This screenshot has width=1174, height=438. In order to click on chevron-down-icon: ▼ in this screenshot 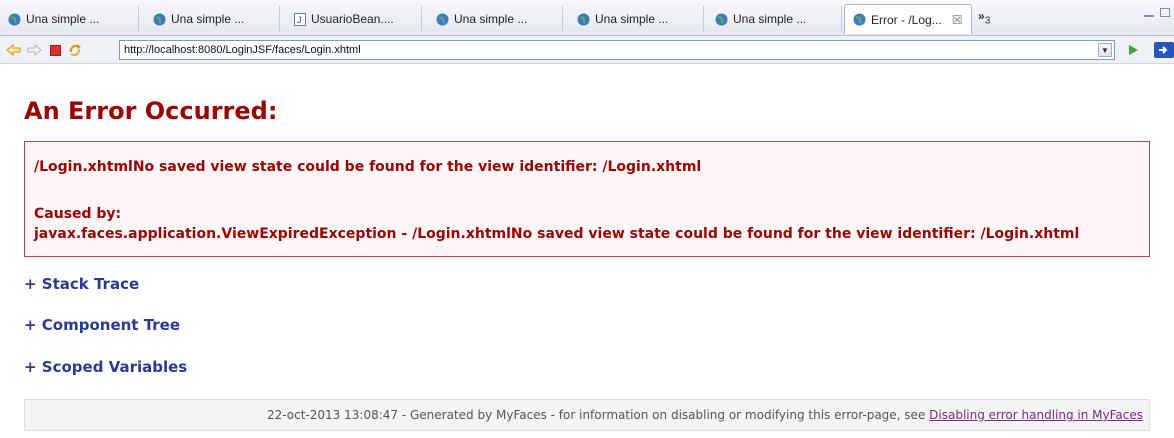, I will do `click(1105, 50)`.